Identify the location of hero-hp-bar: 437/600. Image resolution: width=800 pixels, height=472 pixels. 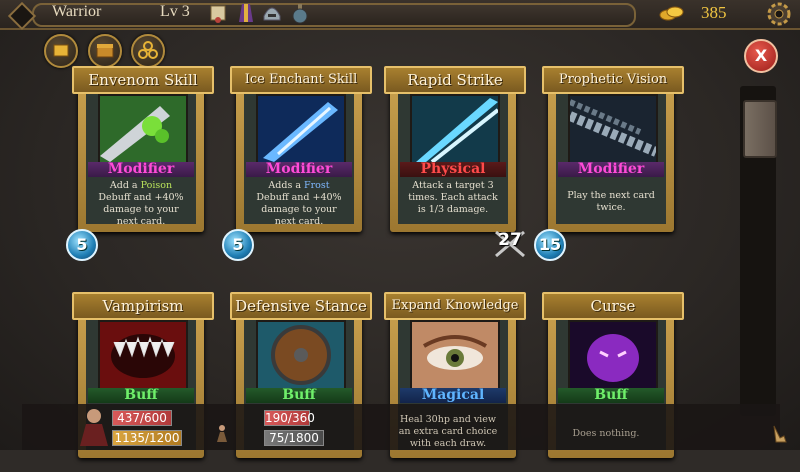
(142, 418).